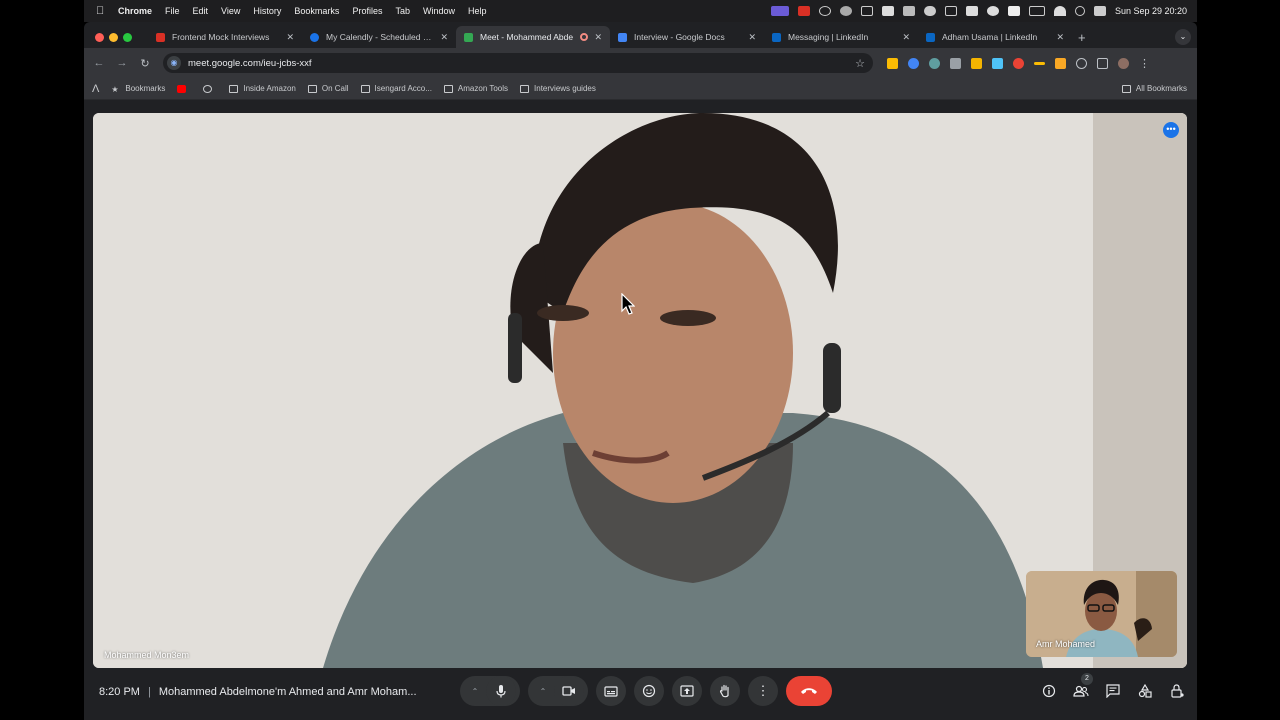 The width and height of the screenshot is (1280, 720). Describe the element at coordinates (824, 11) in the screenshot. I see `clock-app-icon` at that location.